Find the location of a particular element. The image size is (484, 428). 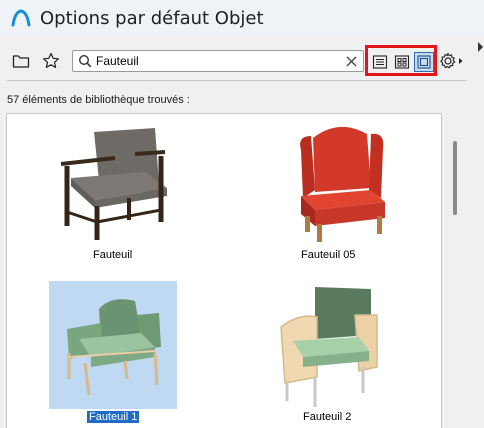

view-mode-group is located at coordinates (401, 60).